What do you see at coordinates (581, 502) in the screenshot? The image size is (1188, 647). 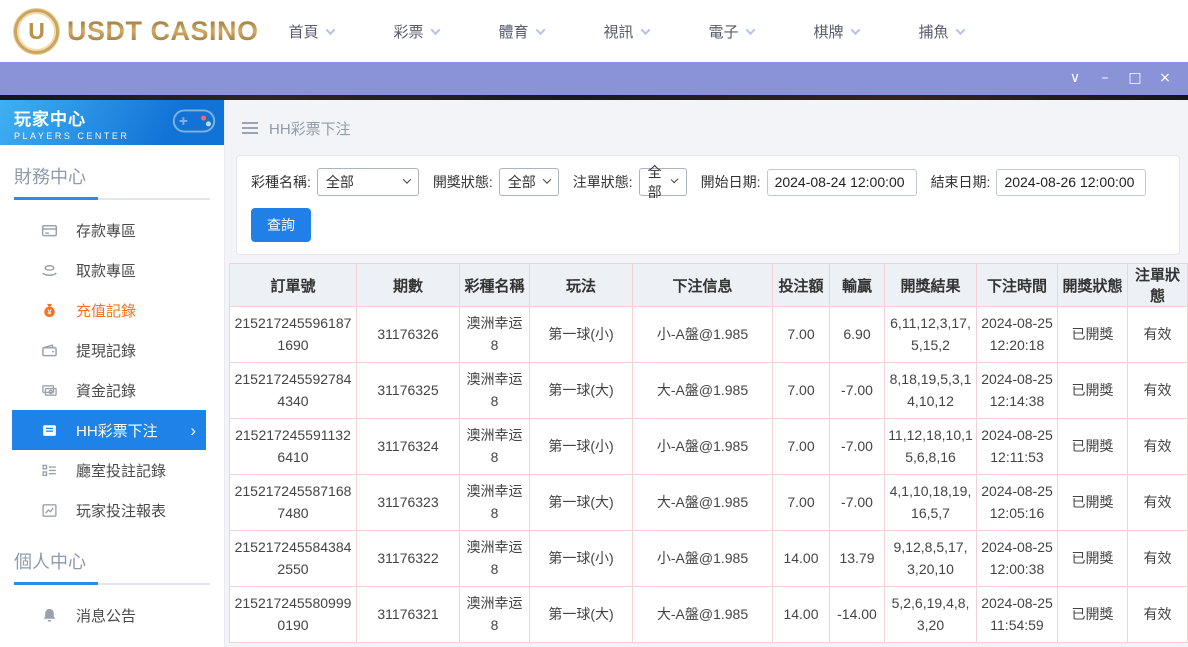 I see `table-cell: 第一球(大)` at bounding box center [581, 502].